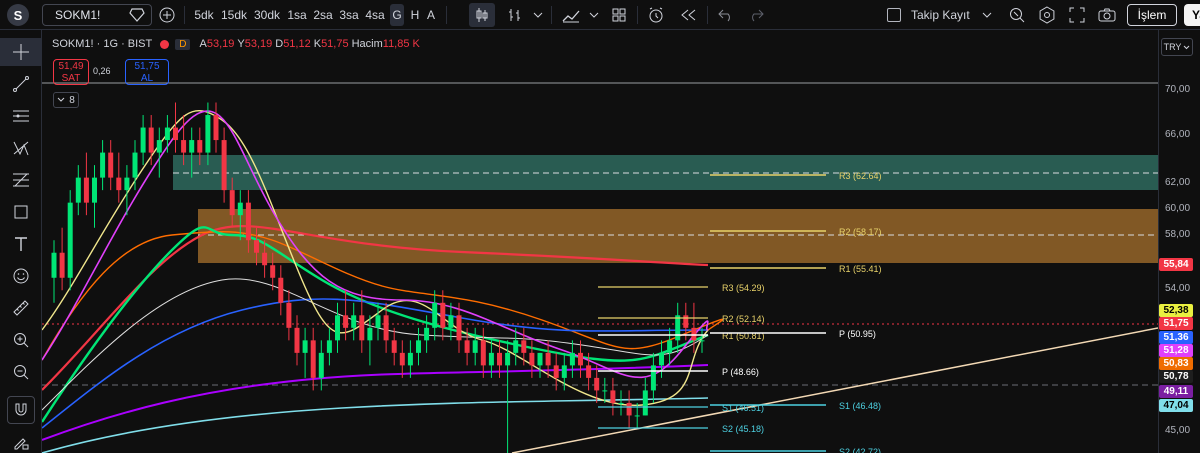  What do you see at coordinates (860, 269) in the screenshot?
I see `monthly-pivot-label: R1 (55.41)` at bounding box center [860, 269].